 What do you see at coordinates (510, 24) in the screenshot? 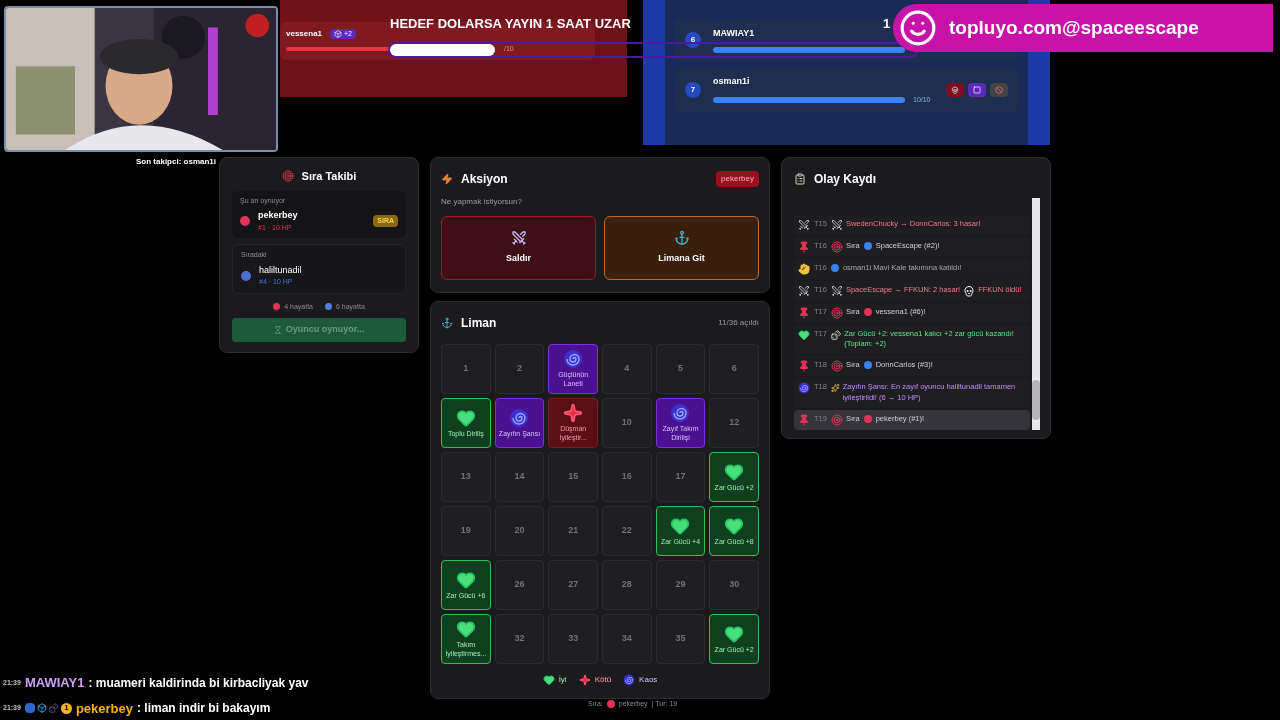
I see `goal-text: HEDEF DOLARSA YAYIN 1 SAAT UZAR` at bounding box center [510, 24].